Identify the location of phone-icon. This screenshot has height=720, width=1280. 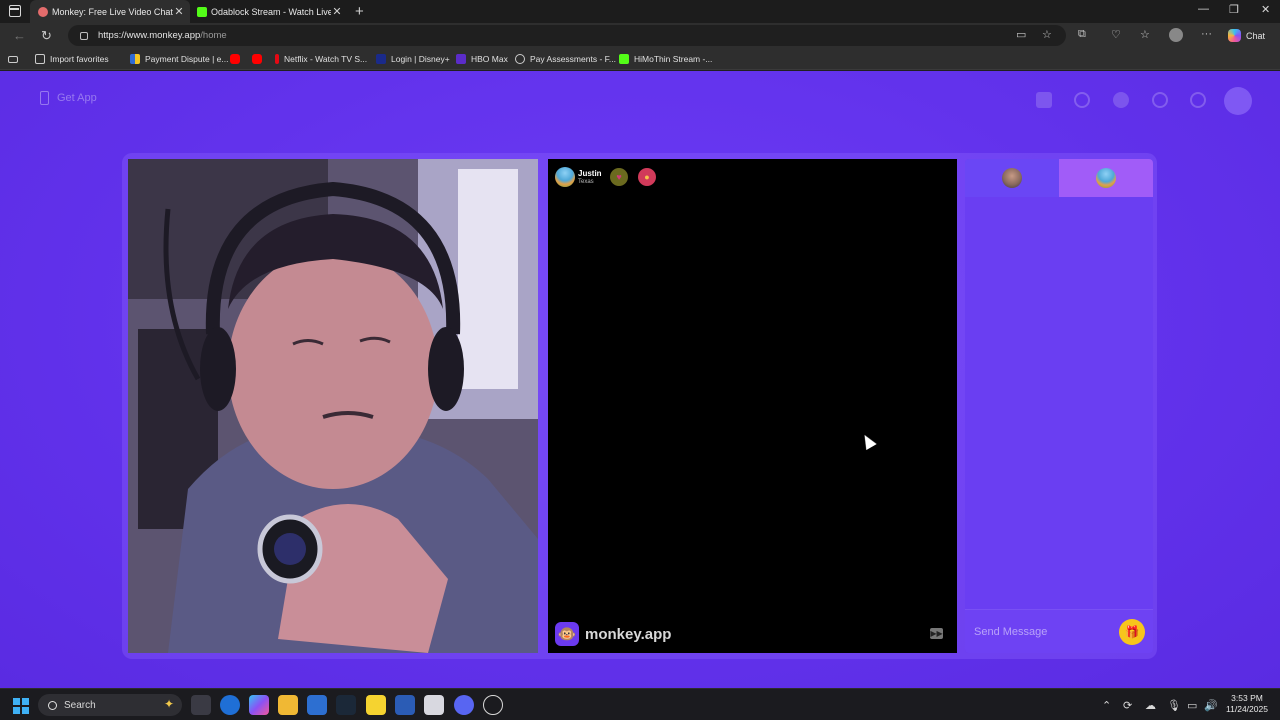
(44, 98).